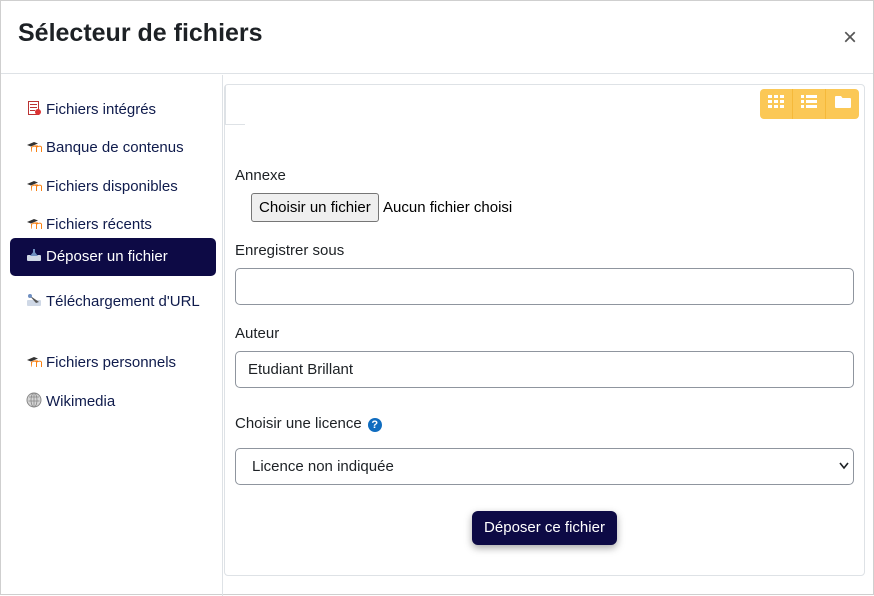 The width and height of the screenshot is (874, 596). I want to click on sidebar-item-label: Téléchargement d'URL, so click(123, 301).